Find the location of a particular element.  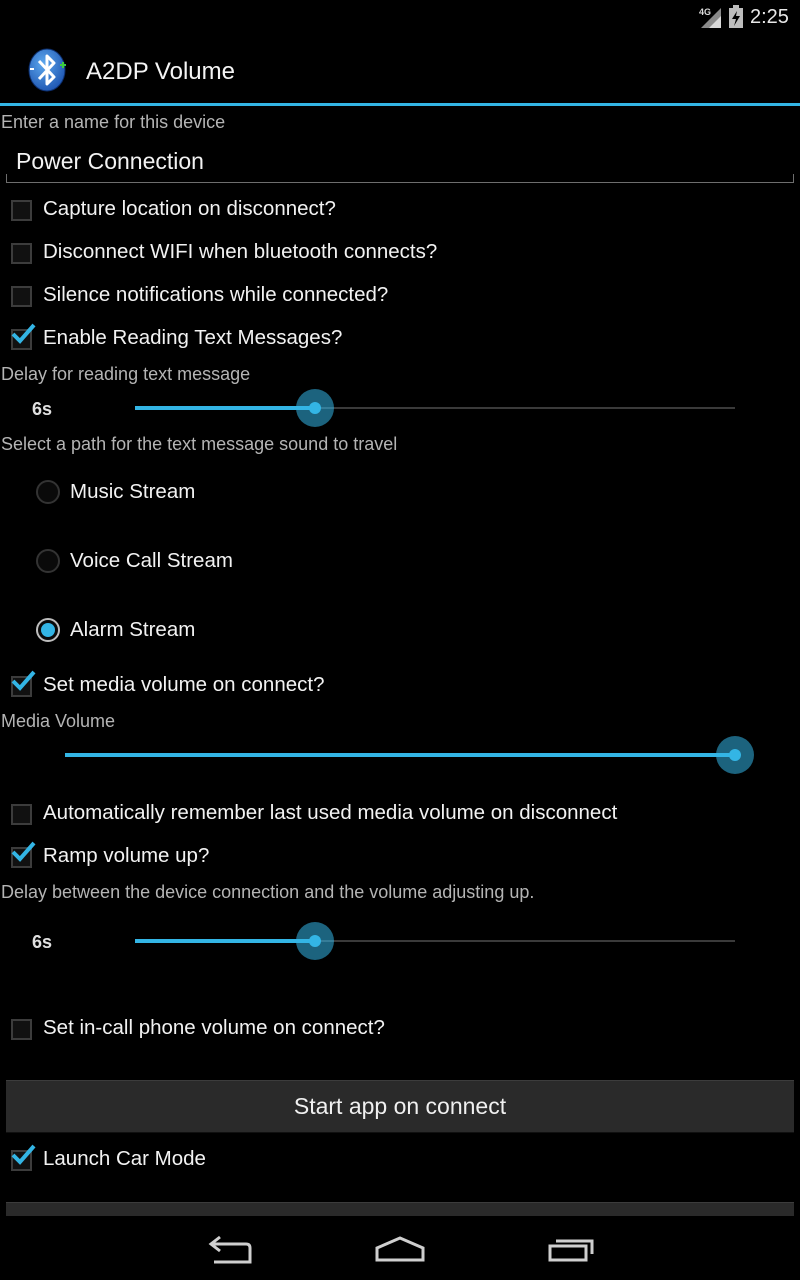

battery-charging-icon is located at coordinates (736, 16).